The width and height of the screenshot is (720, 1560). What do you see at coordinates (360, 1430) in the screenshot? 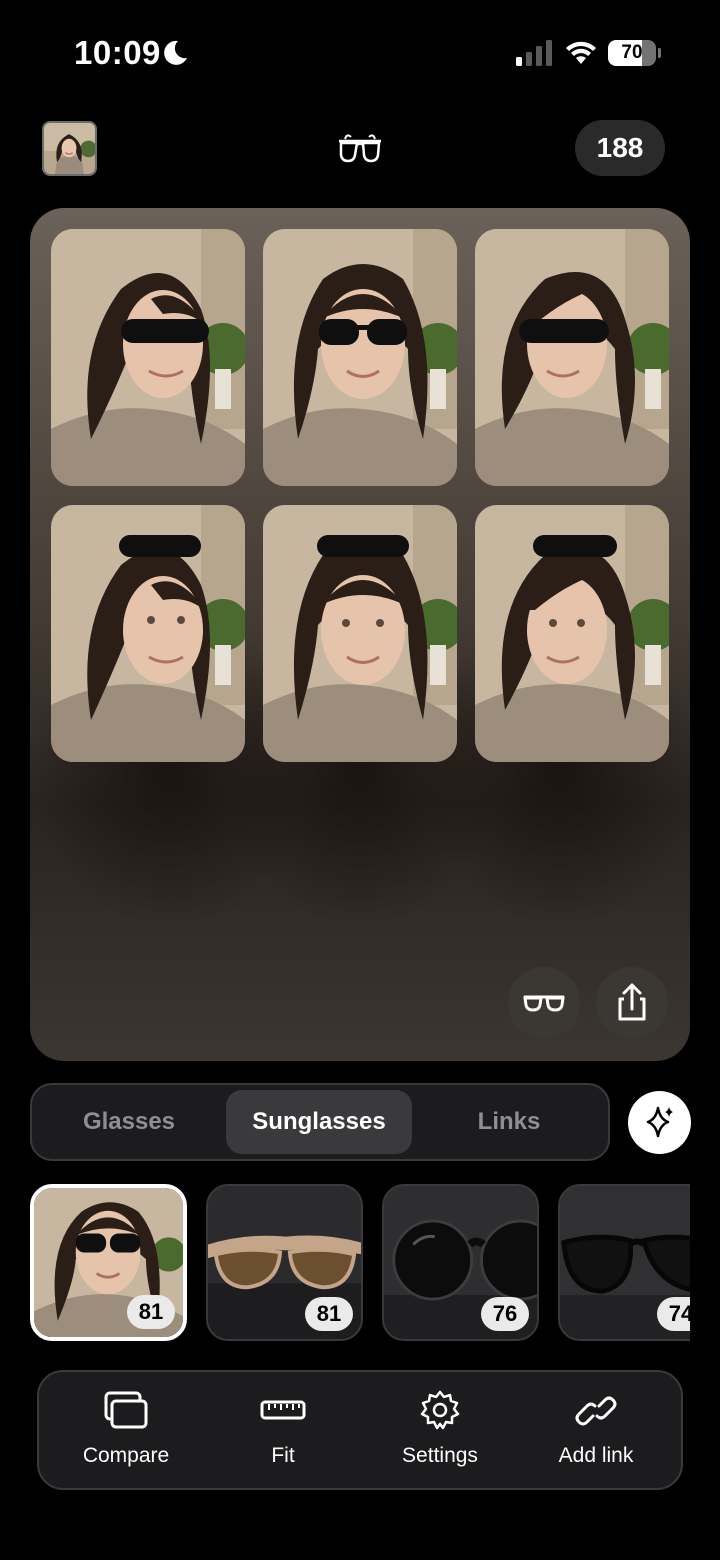
I see `bottom-toolbar: Compare Fit Settings Add link` at bounding box center [360, 1430].